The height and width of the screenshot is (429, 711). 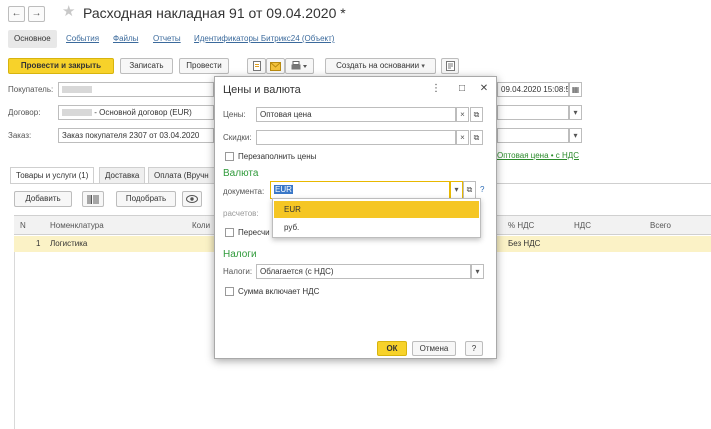 What do you see at coordinates (229, 291) in the screenshot?
I see `vat-included-checkbox` at bounding box center [229, 291].